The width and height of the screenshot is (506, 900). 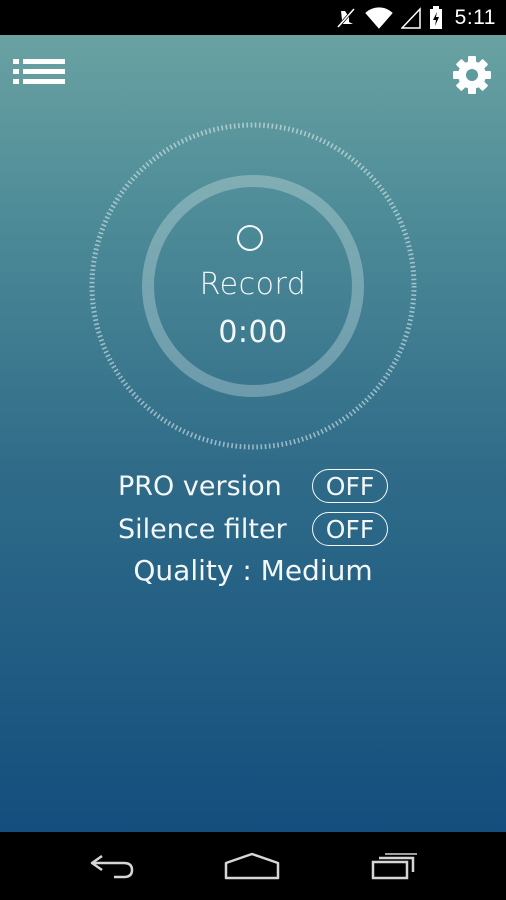 What do you see at coordinates (250, 238) in the screenshot?
I see `record-indicator-icon` at bounding box center [250, 238].